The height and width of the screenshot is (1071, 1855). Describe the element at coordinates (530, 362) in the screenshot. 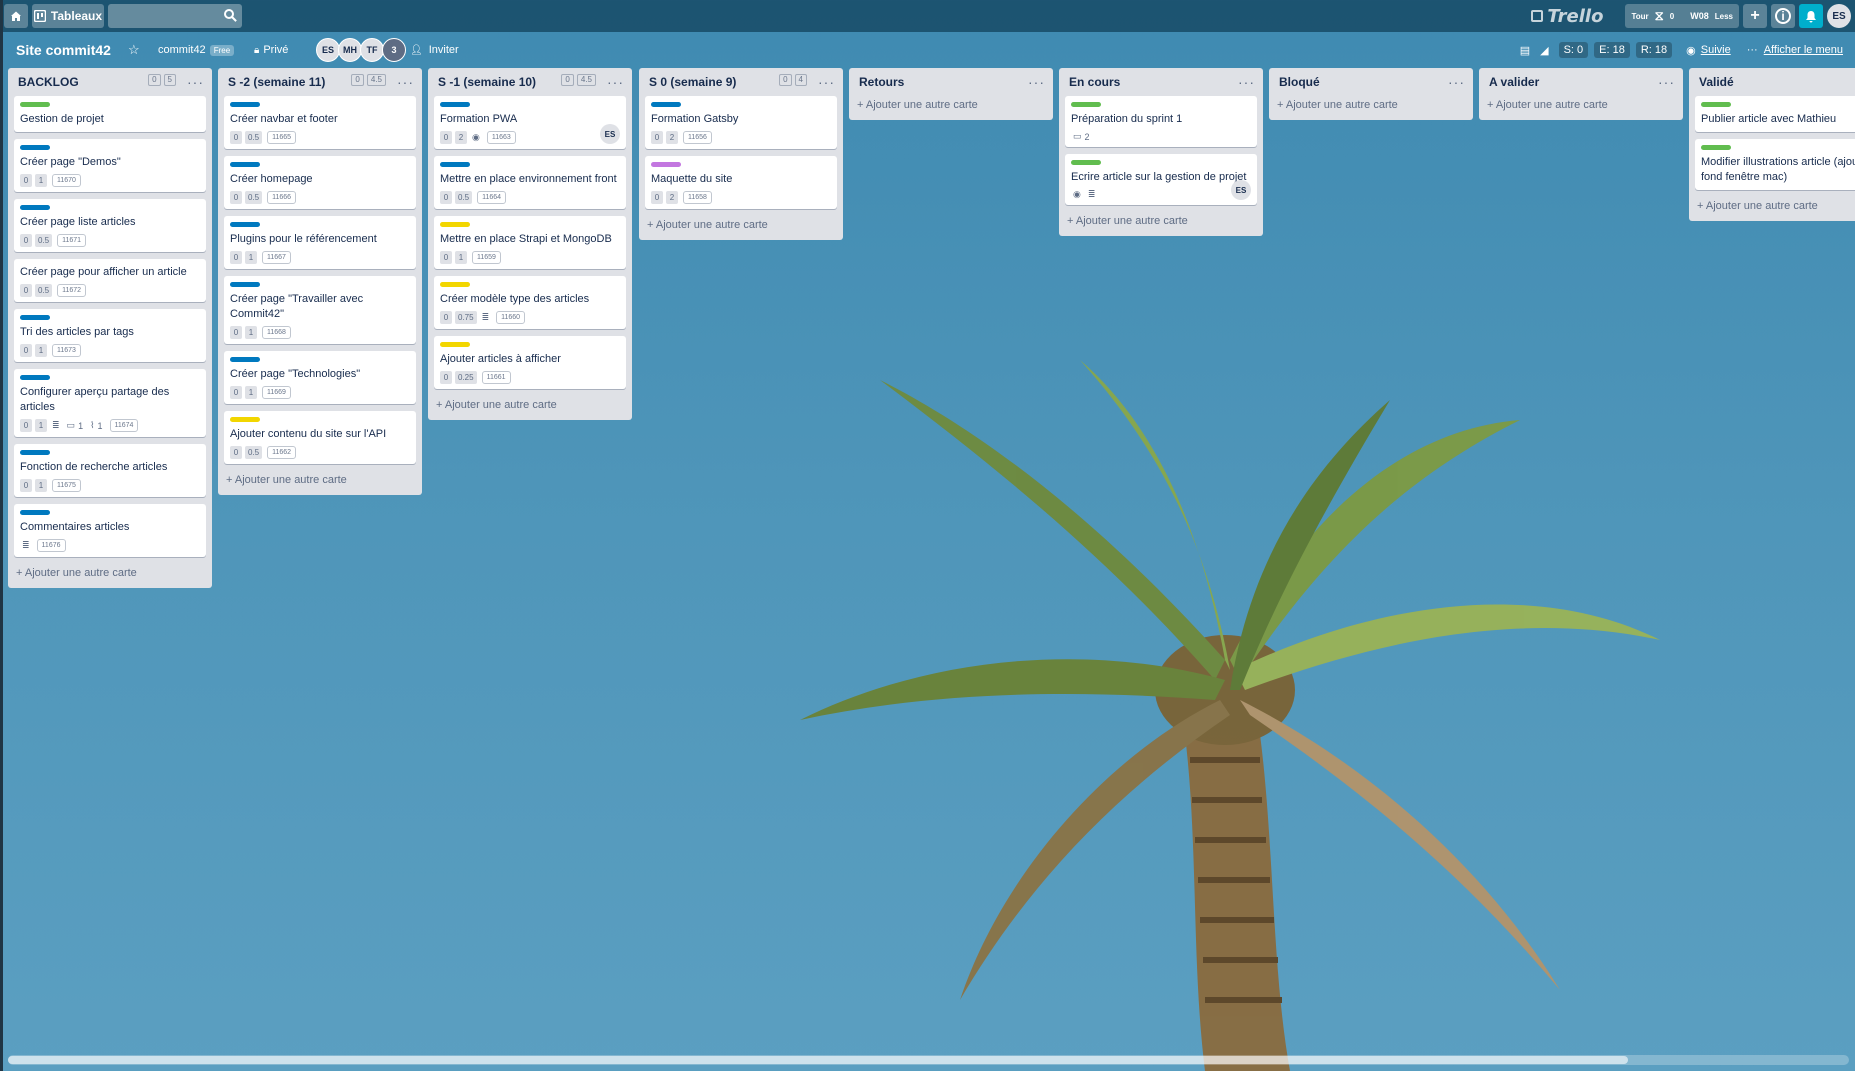

I see `card: Ajouter articles à afficher 0 0.25 11661` at that location.